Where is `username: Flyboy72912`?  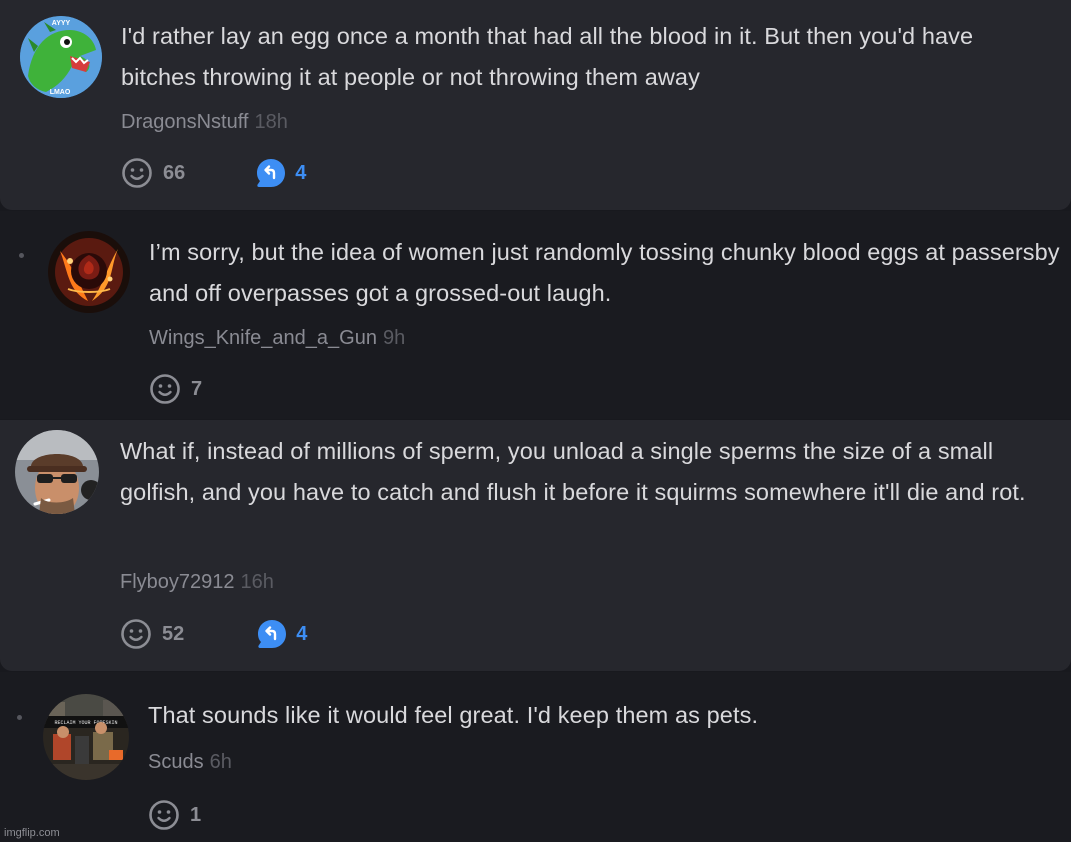 username: Flyboy72912 is located at coordinates (177, 582).